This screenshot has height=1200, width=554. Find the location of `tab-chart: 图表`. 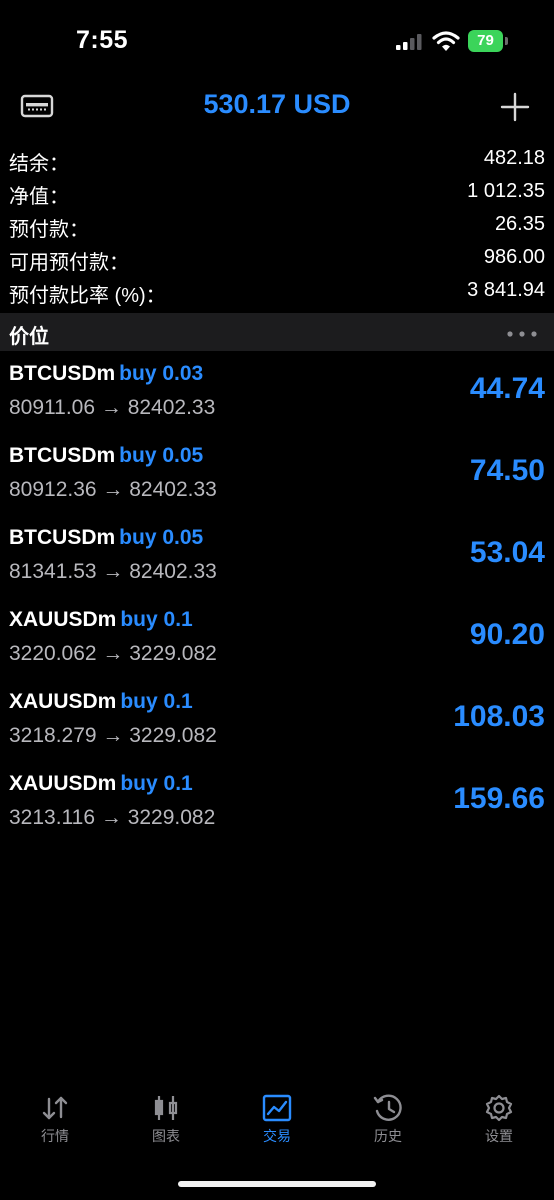

tab-chart: 图表 is located at coordinates (166, 1121).